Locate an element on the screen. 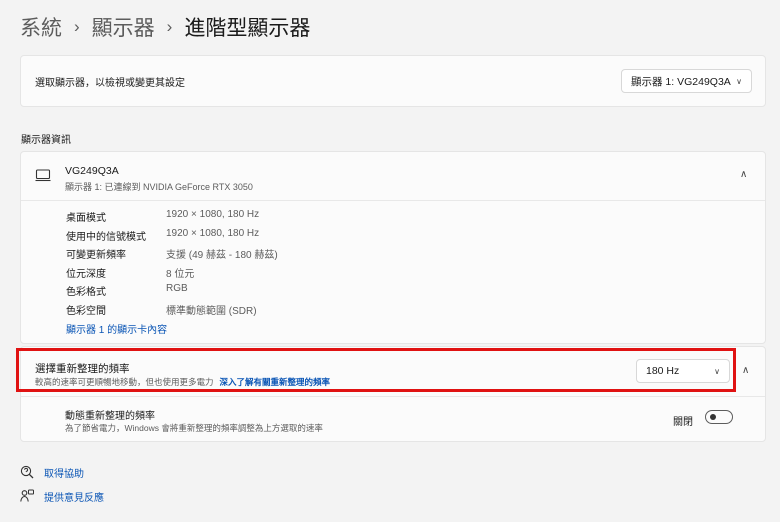  help-icon is located at coordinates (27, 472).